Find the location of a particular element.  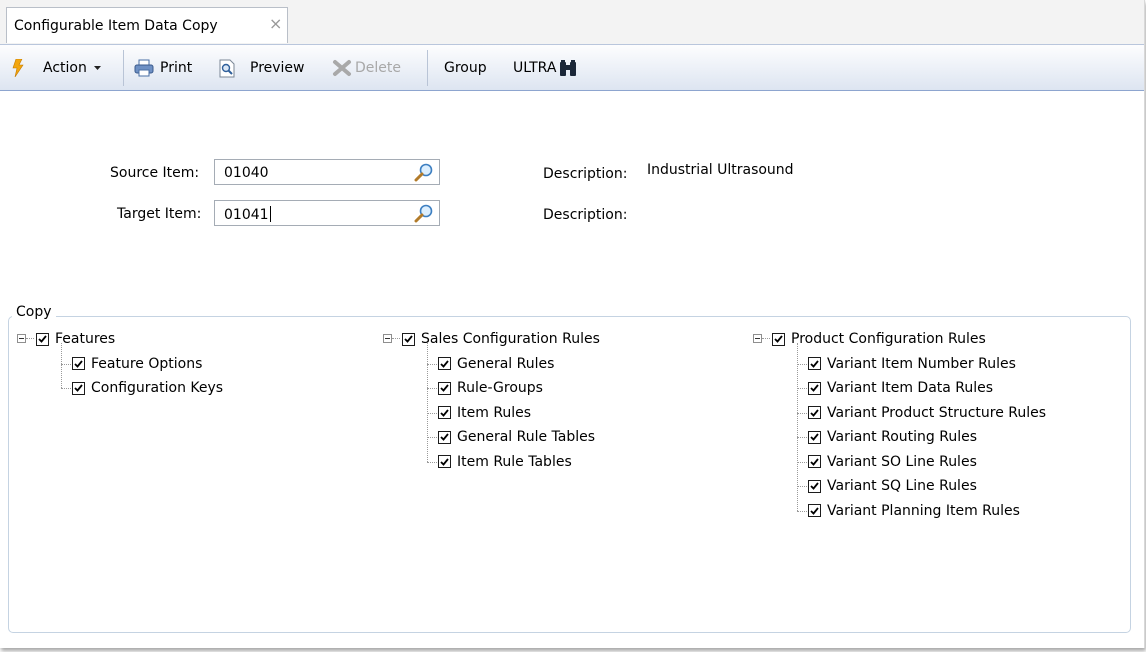

preview-label: Preview is located at coordinates (277, 68).